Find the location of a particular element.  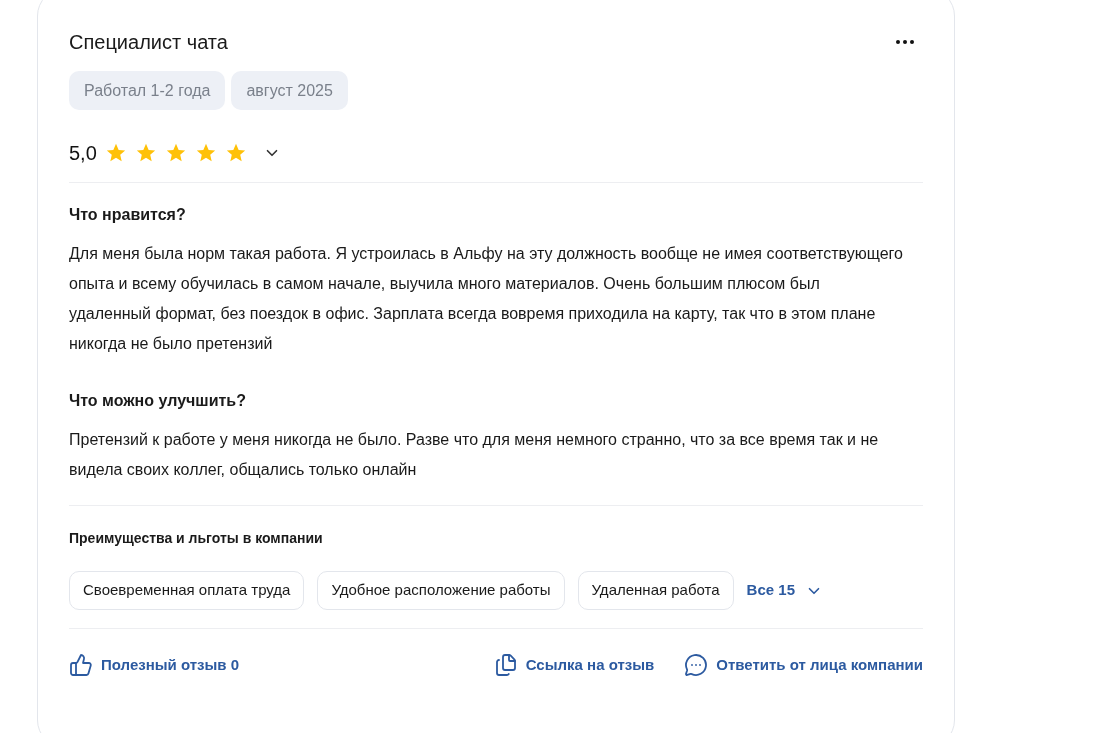

section-heading: Что нравится? is located at coordinates (128, 215).